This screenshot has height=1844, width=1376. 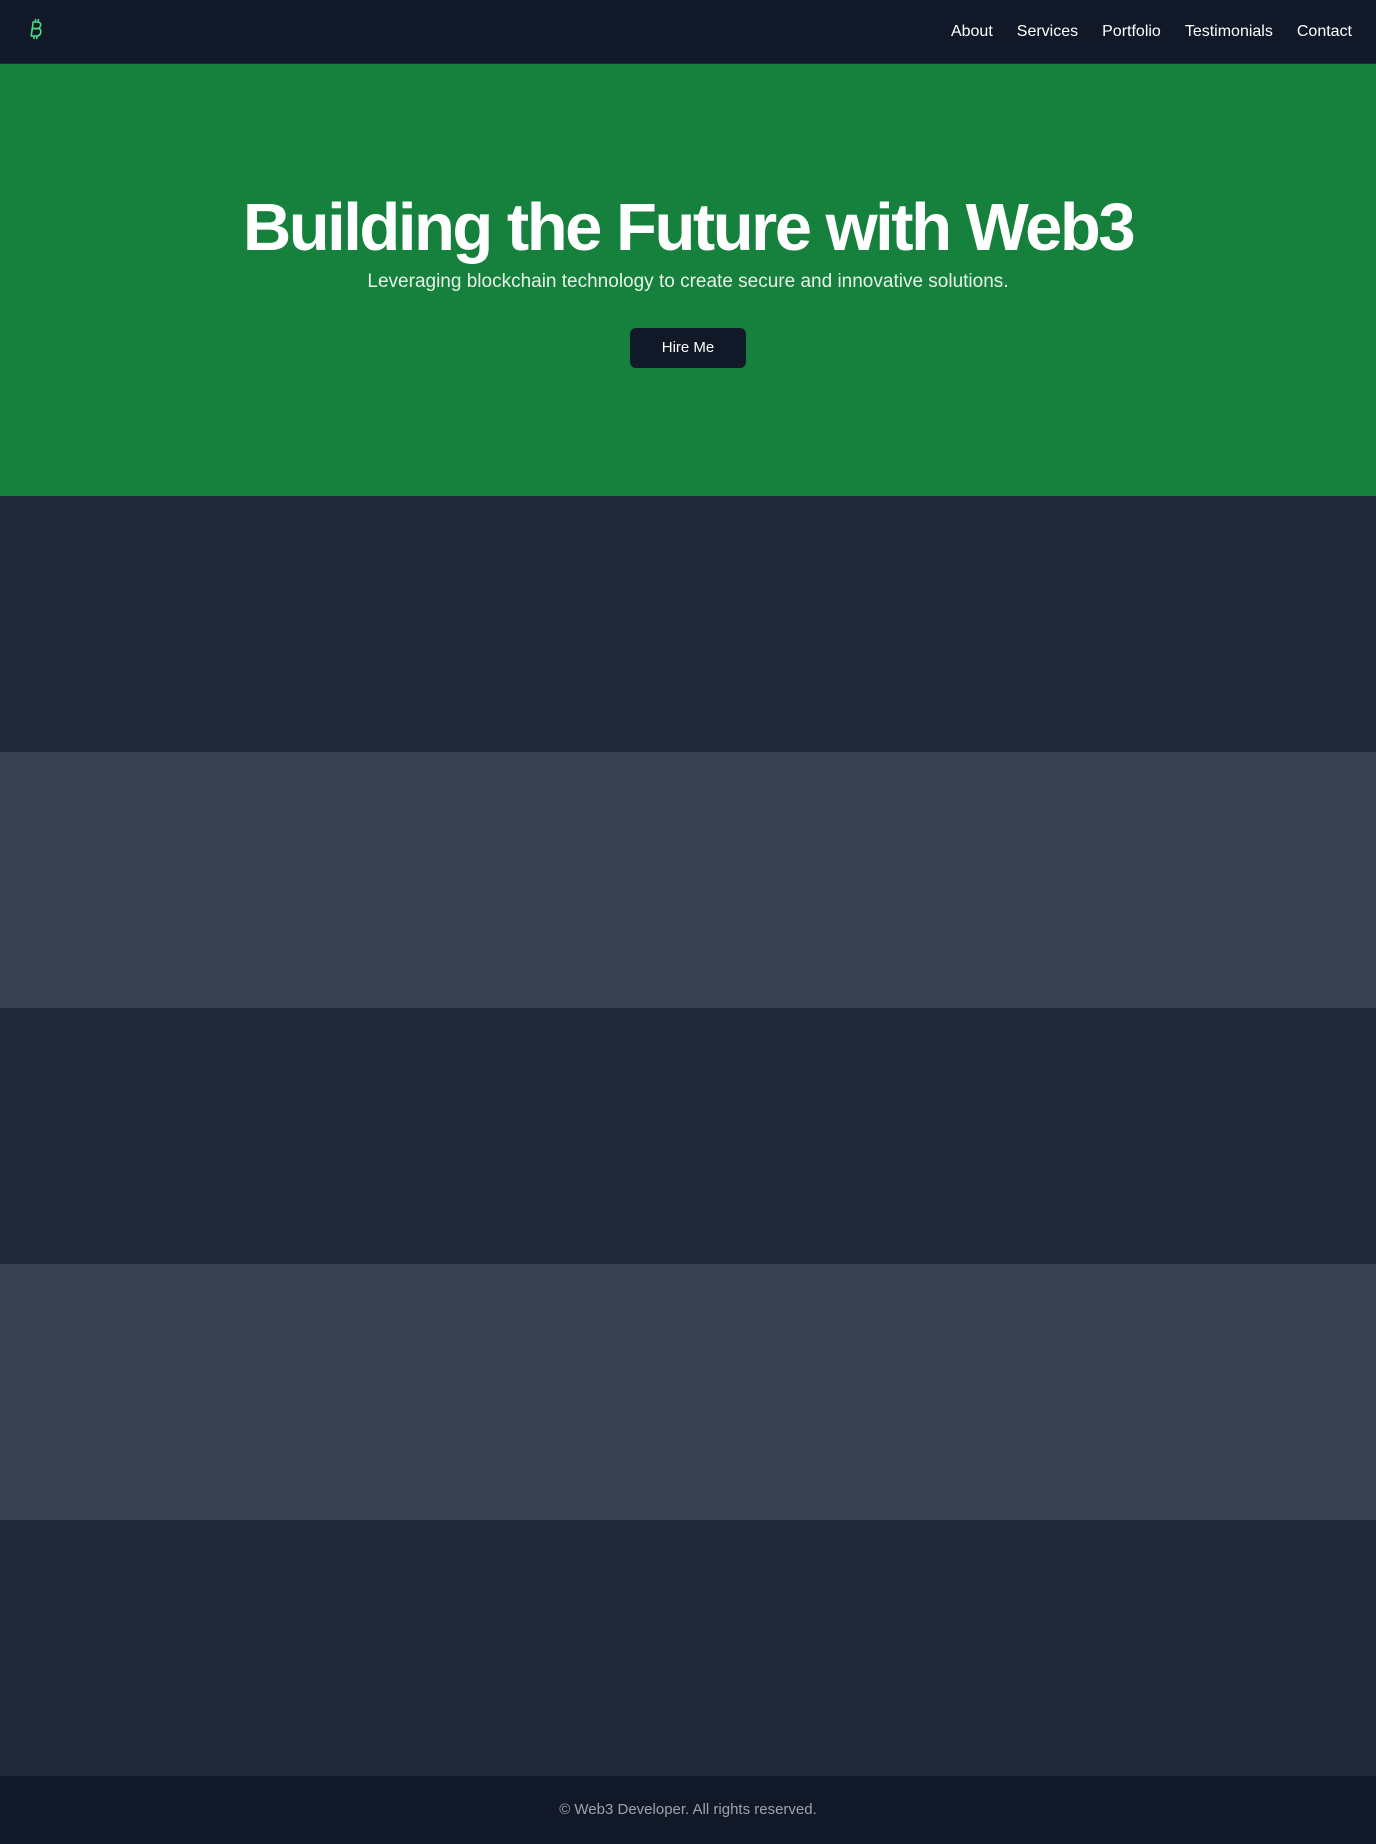 What do you see at coordinates (688, 1648) in the screenshot?
I see `contact-section` at bounding box center [688, 1648].